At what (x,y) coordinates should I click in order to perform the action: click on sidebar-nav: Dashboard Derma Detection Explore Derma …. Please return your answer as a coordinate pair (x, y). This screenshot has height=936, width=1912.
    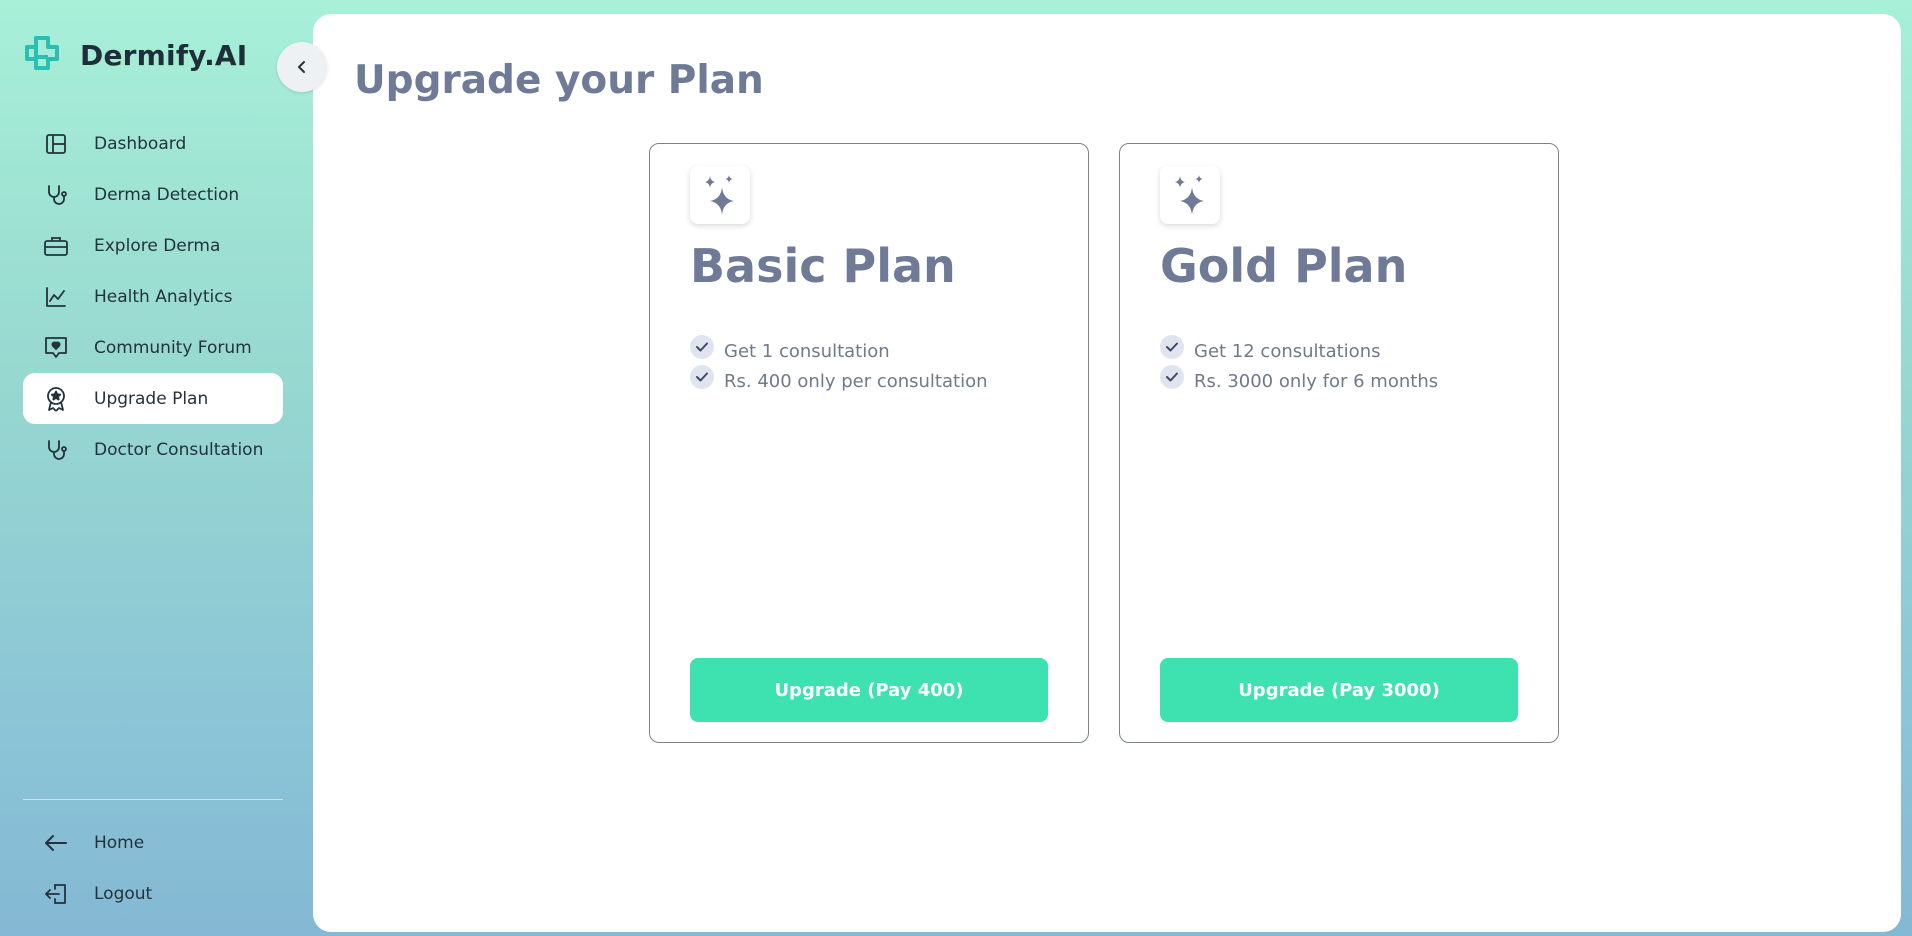
    Looking at the image, I should click on (153, 296).